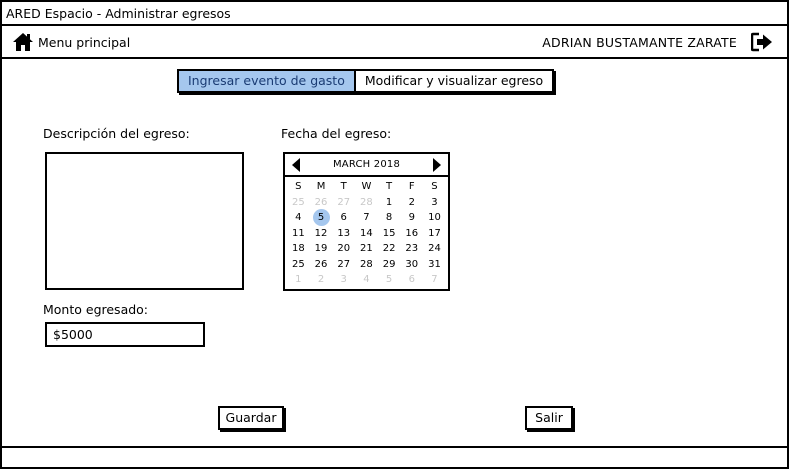 The width and height of the screenshot is (789, 469). I want to click on calendar-day-number: 29, so click(389, 264).